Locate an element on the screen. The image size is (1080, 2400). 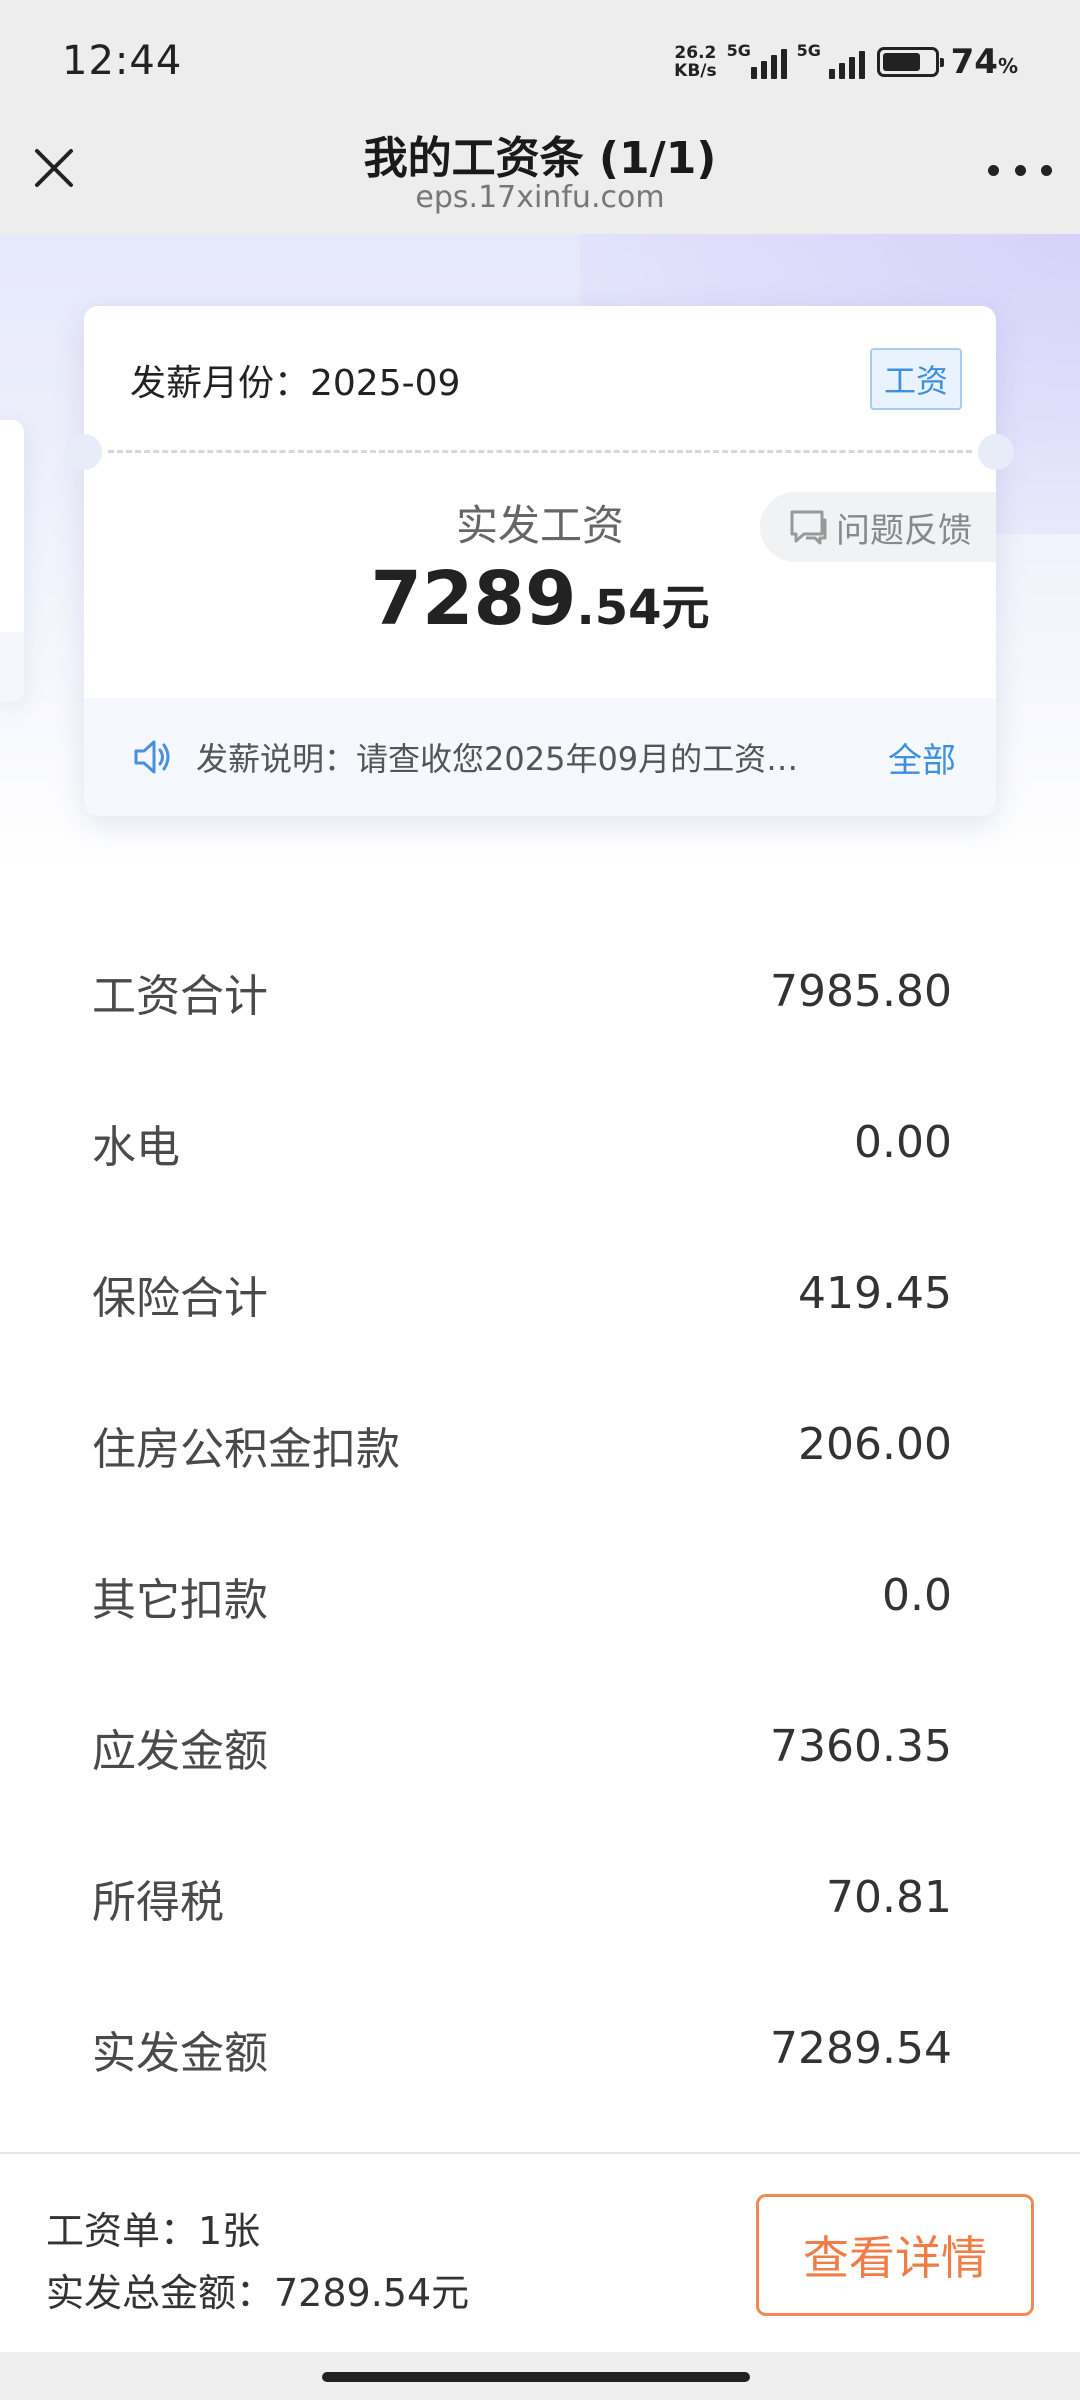
card-divider is located at coordinates (540, 451).